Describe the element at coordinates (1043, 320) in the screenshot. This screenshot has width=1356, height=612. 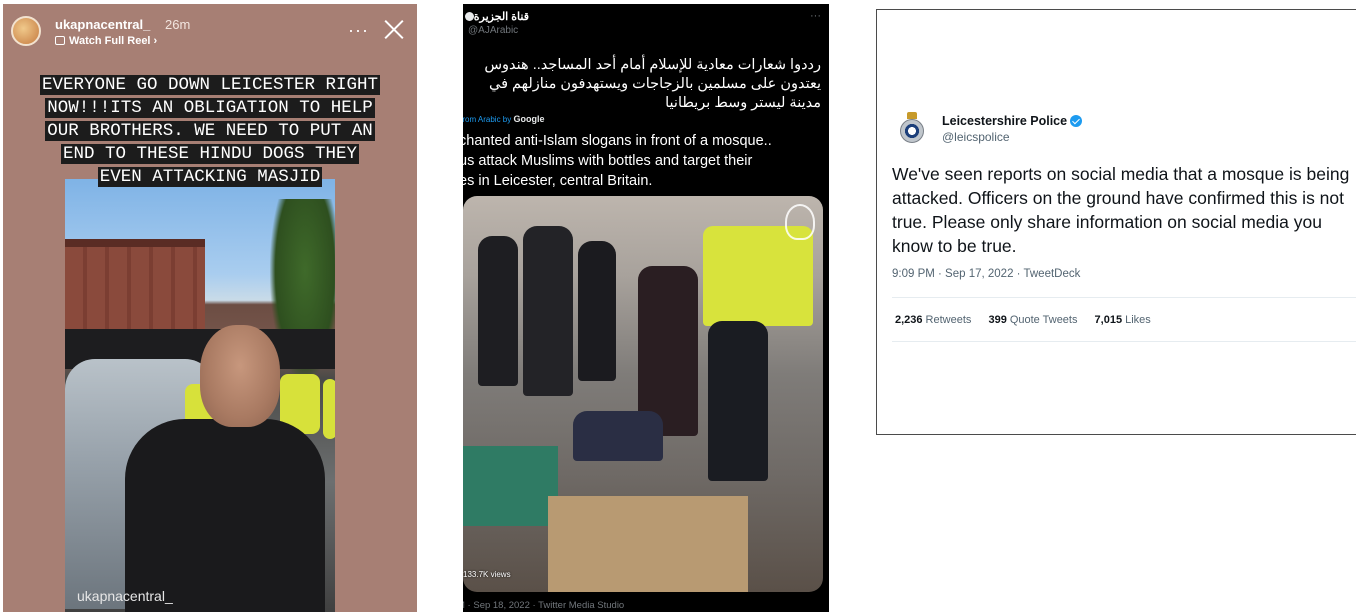
I see `stat-label: Quote Tweets` at that location.